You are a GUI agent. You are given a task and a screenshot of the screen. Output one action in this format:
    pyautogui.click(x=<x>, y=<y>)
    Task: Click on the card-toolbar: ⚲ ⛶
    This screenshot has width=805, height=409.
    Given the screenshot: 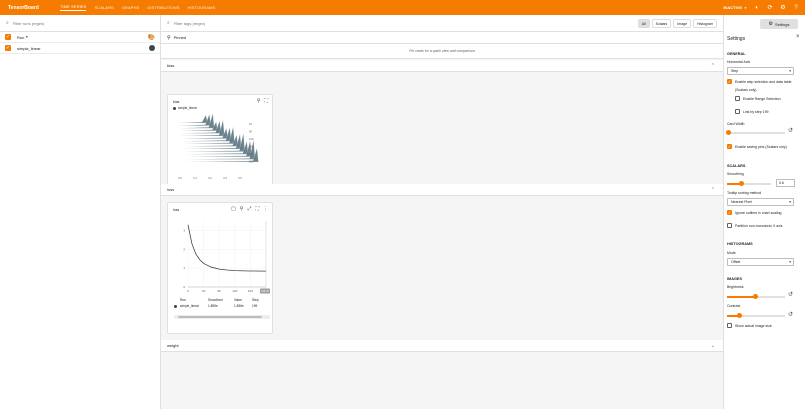 What is the action you would take?
    pyautogui.click(x=262, y=101)
    